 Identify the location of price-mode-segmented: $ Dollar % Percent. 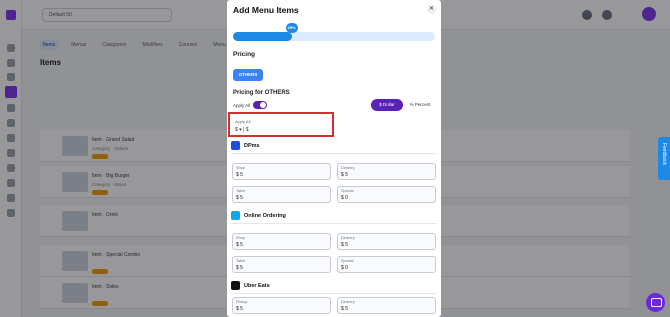
(403, 105).